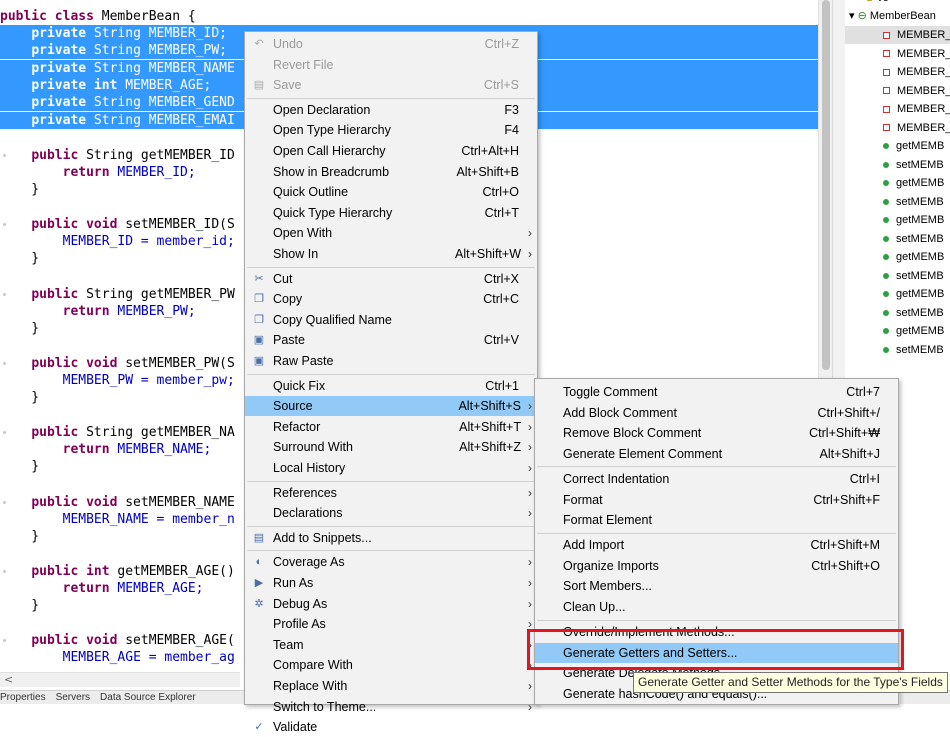  What do you see at coordinates (845, 545) in the screenshot?
I see `menu-item-shortcut: Ctrl+Shift+M` at bounding box center [845, 545].